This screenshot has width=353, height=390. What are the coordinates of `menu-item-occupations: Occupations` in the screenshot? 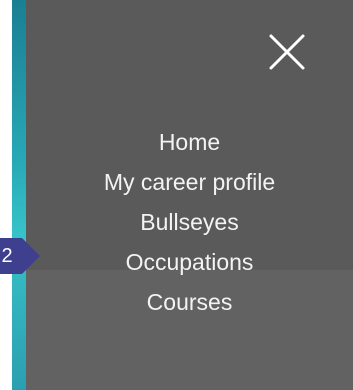 It's located at (189, 262).